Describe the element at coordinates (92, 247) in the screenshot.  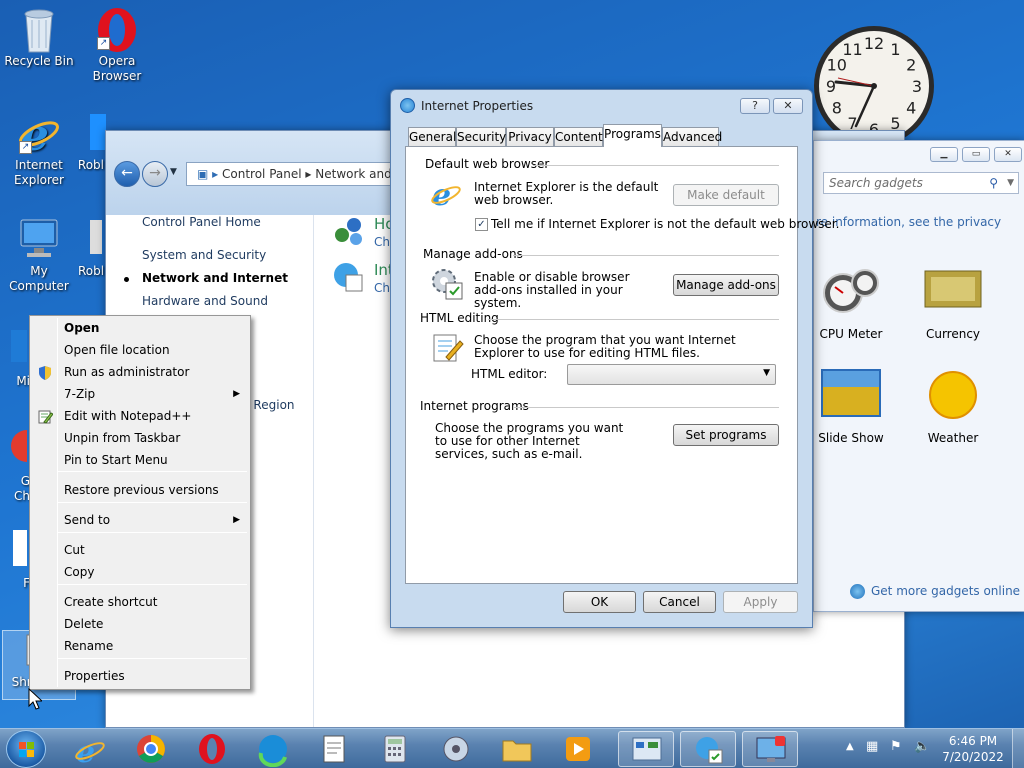
I see `desktop-icon-roblox-2: Robl` at that location.